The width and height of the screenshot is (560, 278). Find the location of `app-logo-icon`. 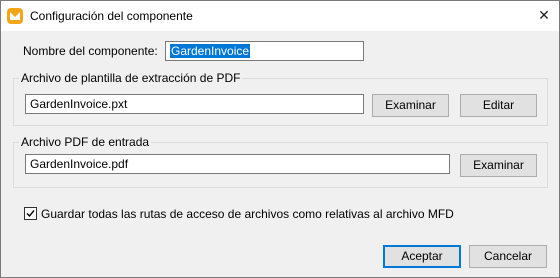

app-logo-icon is located at coordinates (15, 16).